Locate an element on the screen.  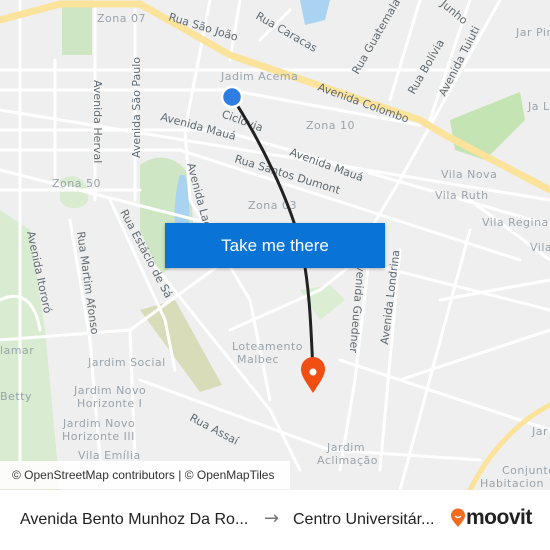
svg-text: Aclimação is located at coordinates (347, 460).